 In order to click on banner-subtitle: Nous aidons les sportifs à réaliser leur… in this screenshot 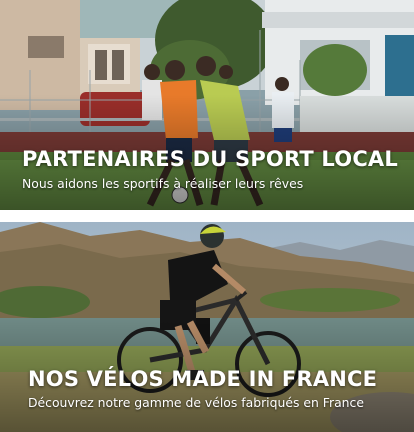, I will do `click(163, 183)`.